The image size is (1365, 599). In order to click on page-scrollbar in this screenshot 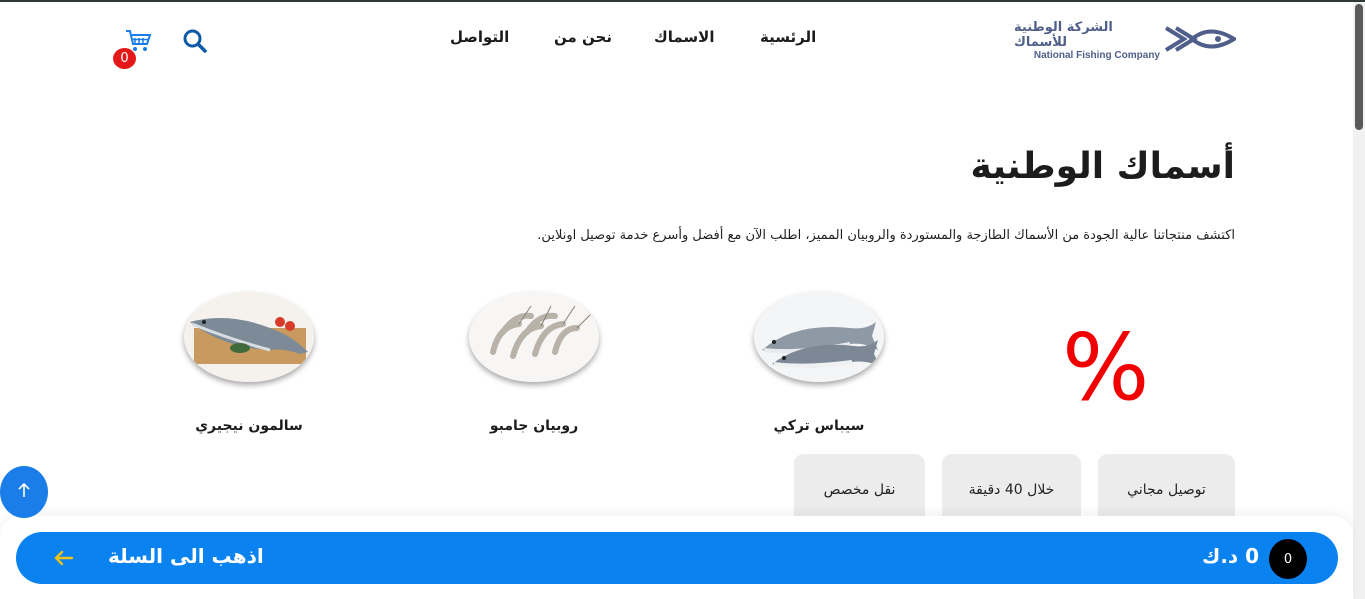, I will do `click(1359, 300)`.